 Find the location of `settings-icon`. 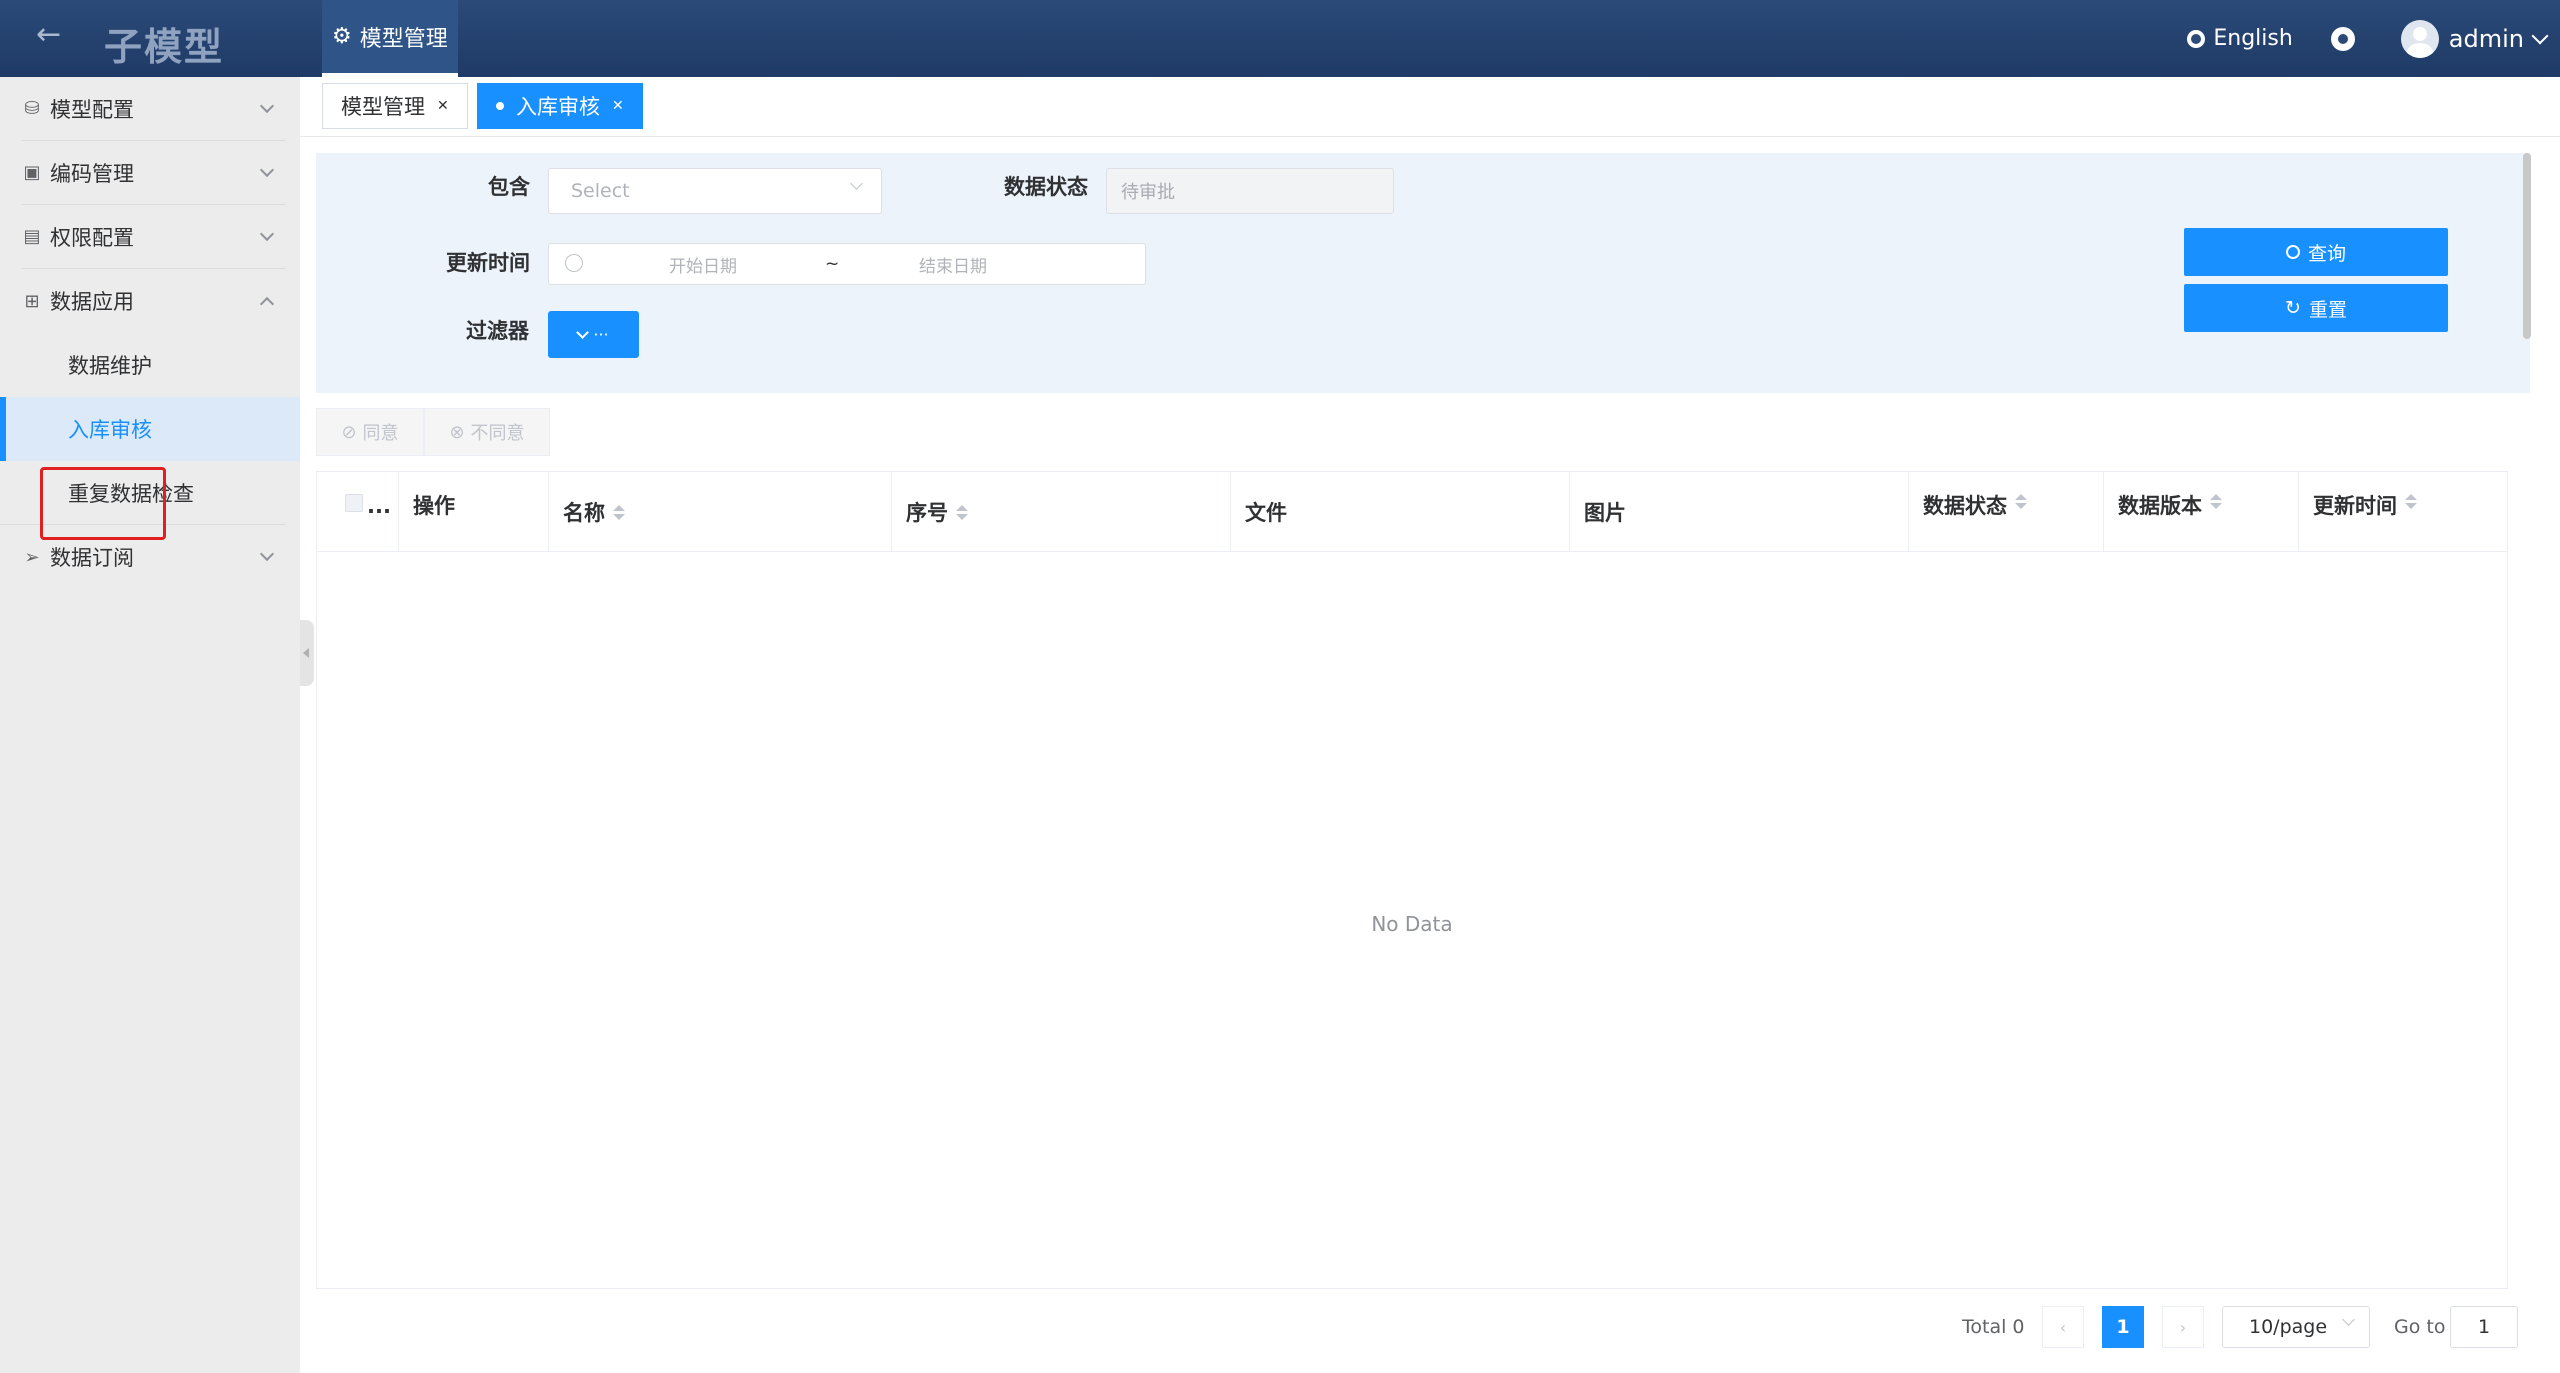

settings-icon is located at coordinates (2342, 38).